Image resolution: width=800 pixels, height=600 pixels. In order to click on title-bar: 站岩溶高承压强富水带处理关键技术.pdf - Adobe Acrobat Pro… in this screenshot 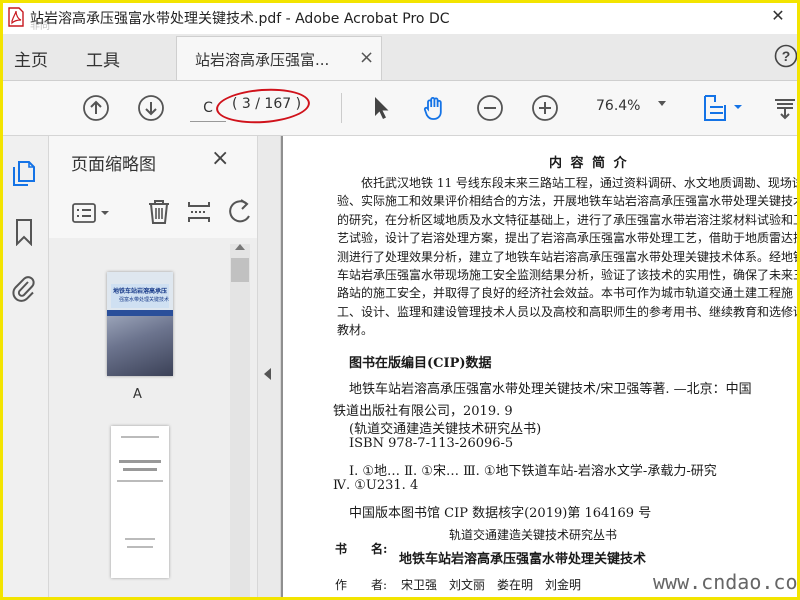, I will do `click(400, 17)`.